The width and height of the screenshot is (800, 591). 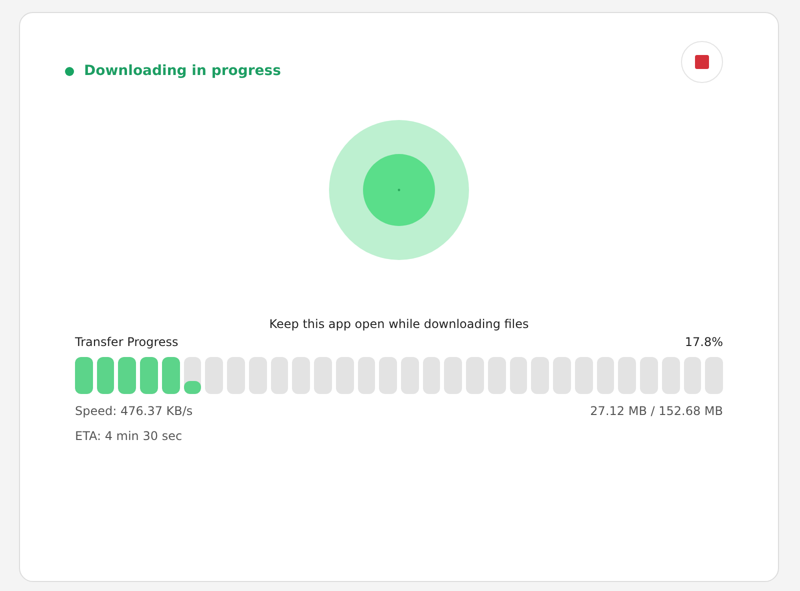 What do you see at coordinates (656, 411) in the screenshot?
I see `size-text: 27.12 MB / 152.68 MB` at bounding box center [656, 411].